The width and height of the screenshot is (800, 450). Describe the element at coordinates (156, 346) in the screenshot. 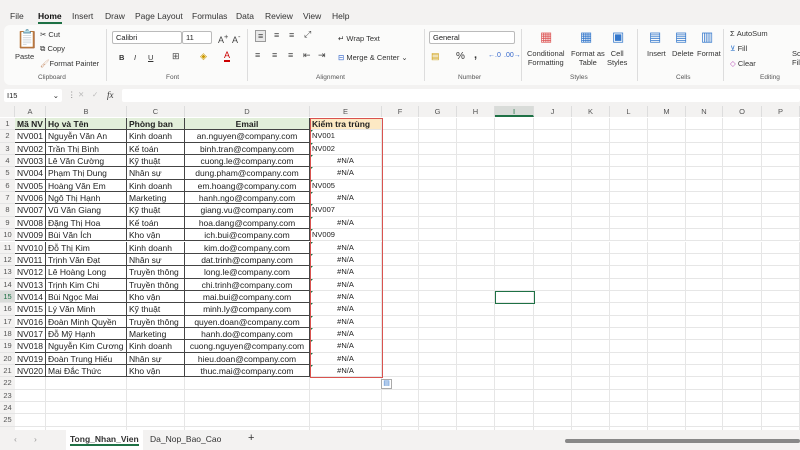

I see `cell-C19: Kinh doanh` at that location.